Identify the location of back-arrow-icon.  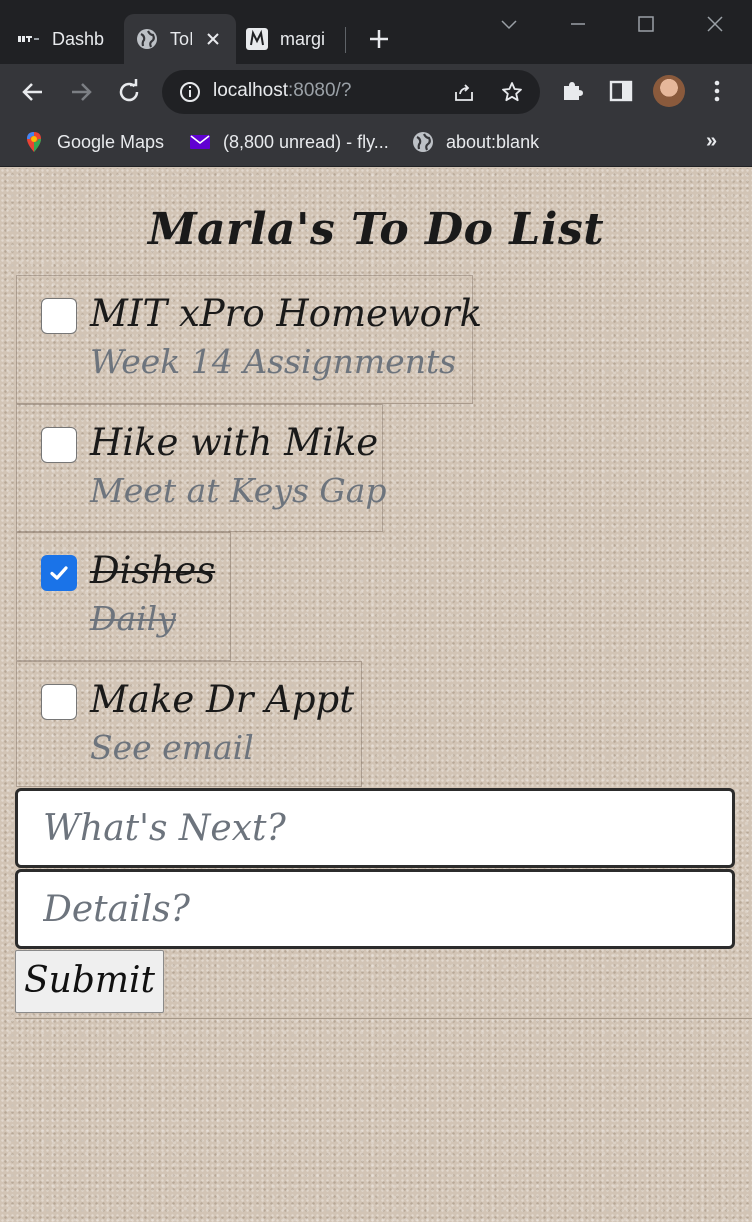
(33, 92).